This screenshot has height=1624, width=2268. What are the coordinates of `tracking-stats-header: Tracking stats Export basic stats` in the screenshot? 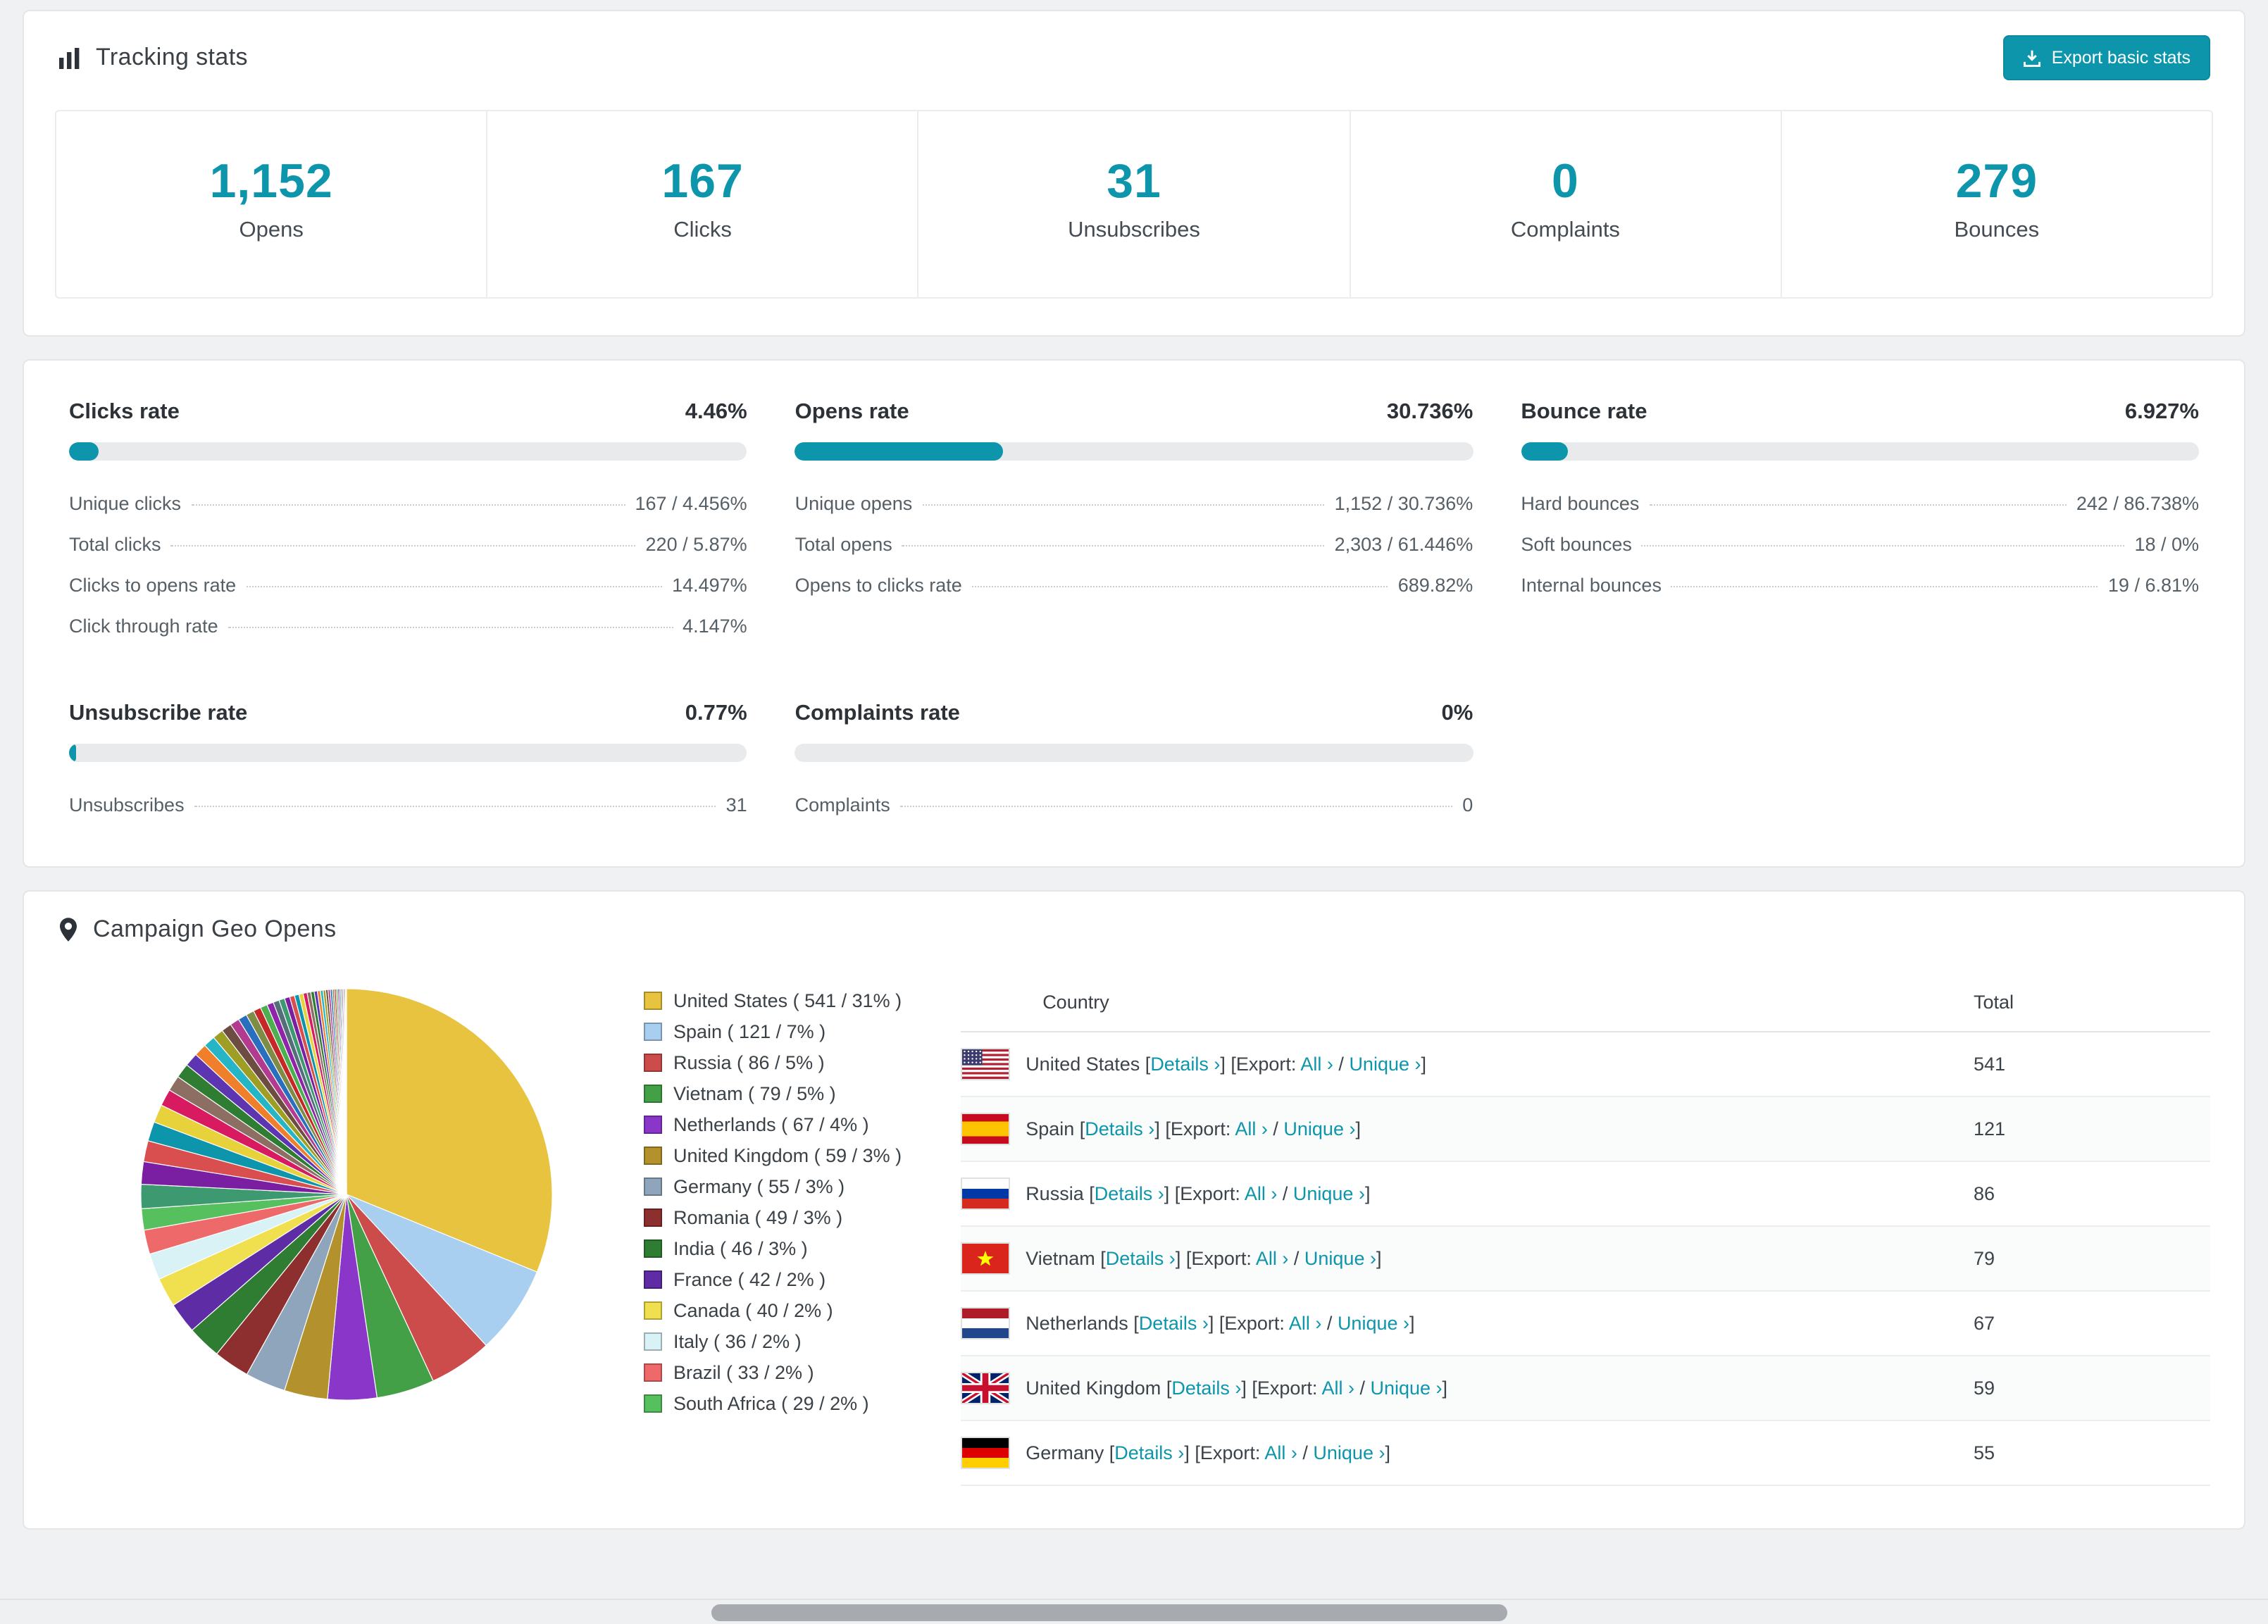 It's located at (1134, 57).